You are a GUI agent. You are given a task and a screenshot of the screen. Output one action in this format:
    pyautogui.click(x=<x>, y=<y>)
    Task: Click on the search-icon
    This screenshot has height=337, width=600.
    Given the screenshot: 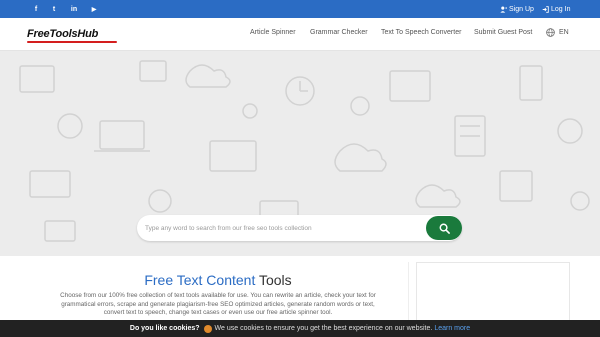 What is the action you would take?
    pyautogui.click(x=444, y=228)
    